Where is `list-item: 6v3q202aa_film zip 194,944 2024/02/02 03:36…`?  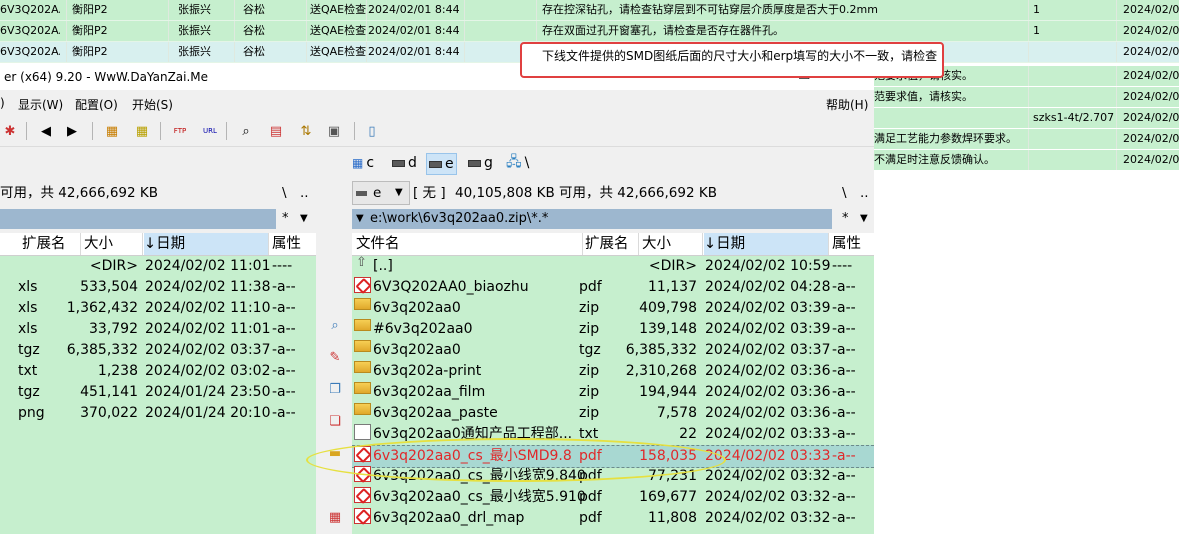 list-item: 6v3q202aa_film zip 194,944 2024/02/02 03:36… is located at coordinates (613, 392).